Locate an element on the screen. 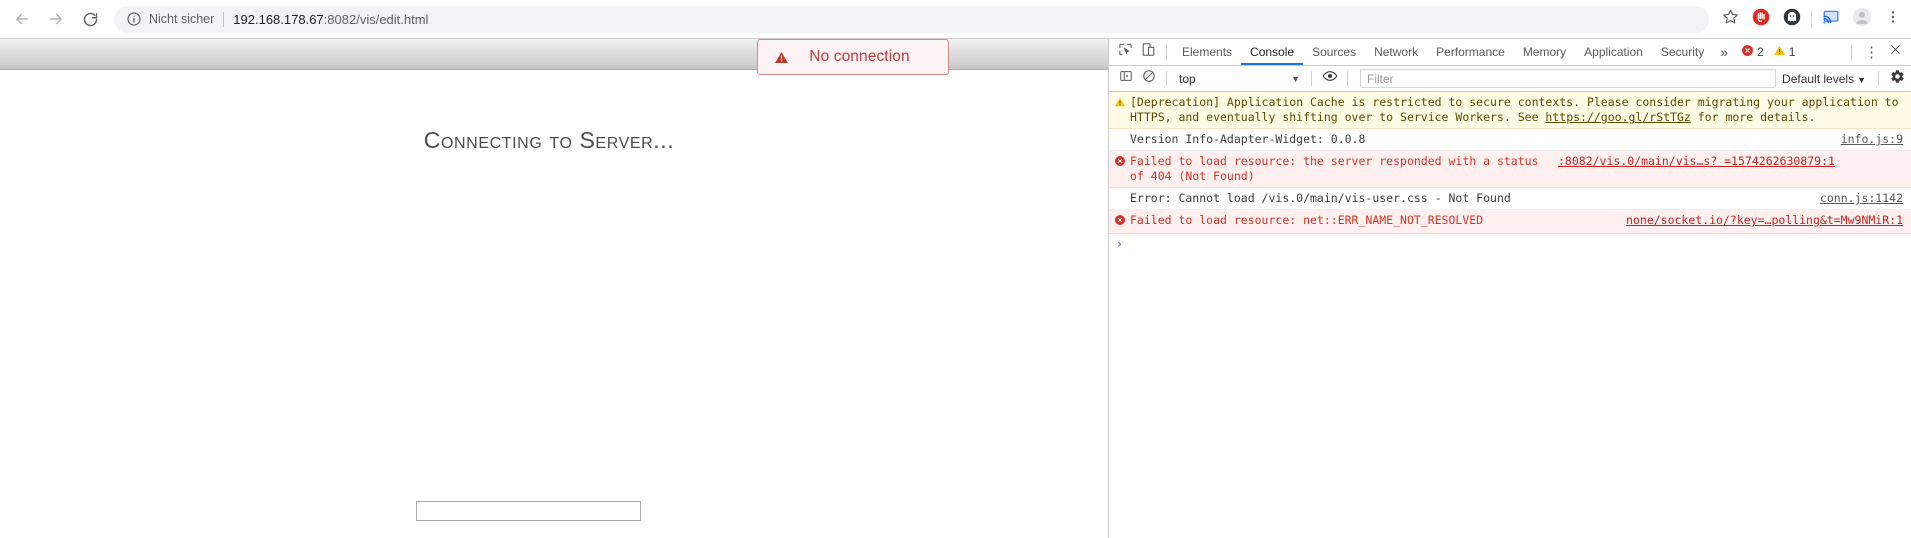 The width and height of the screenshot is (1911, 538). bookmark-star-button is located at coordinates (1730, 19).